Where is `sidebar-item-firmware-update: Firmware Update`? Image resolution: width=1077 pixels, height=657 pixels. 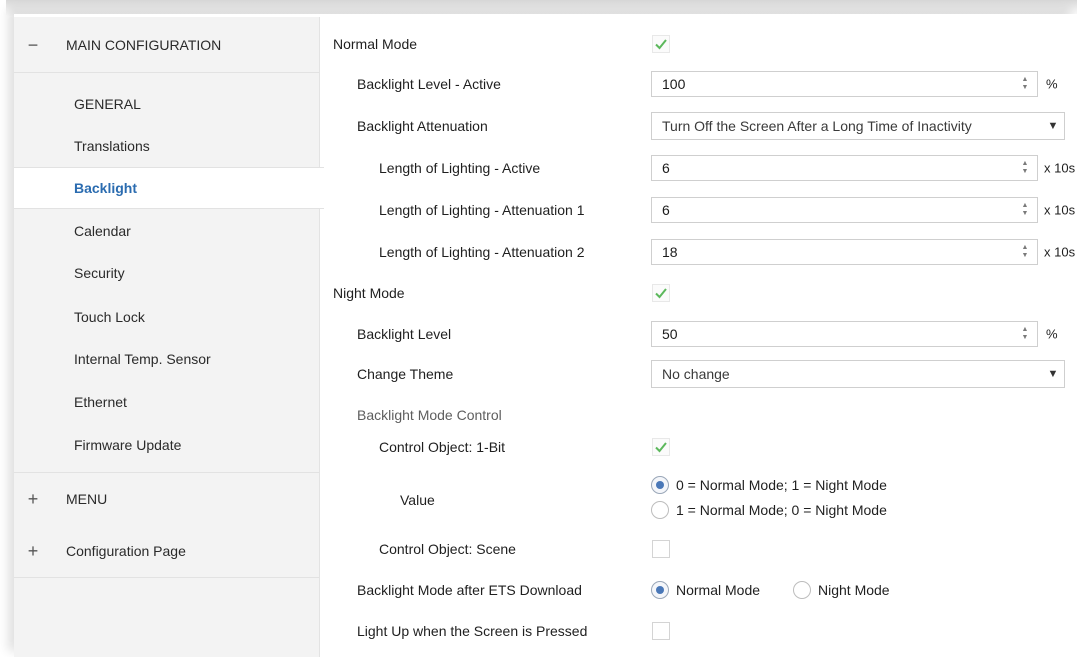
sidebar-item-firmware-update: Firmware Update is located at coordinates (166, 445).